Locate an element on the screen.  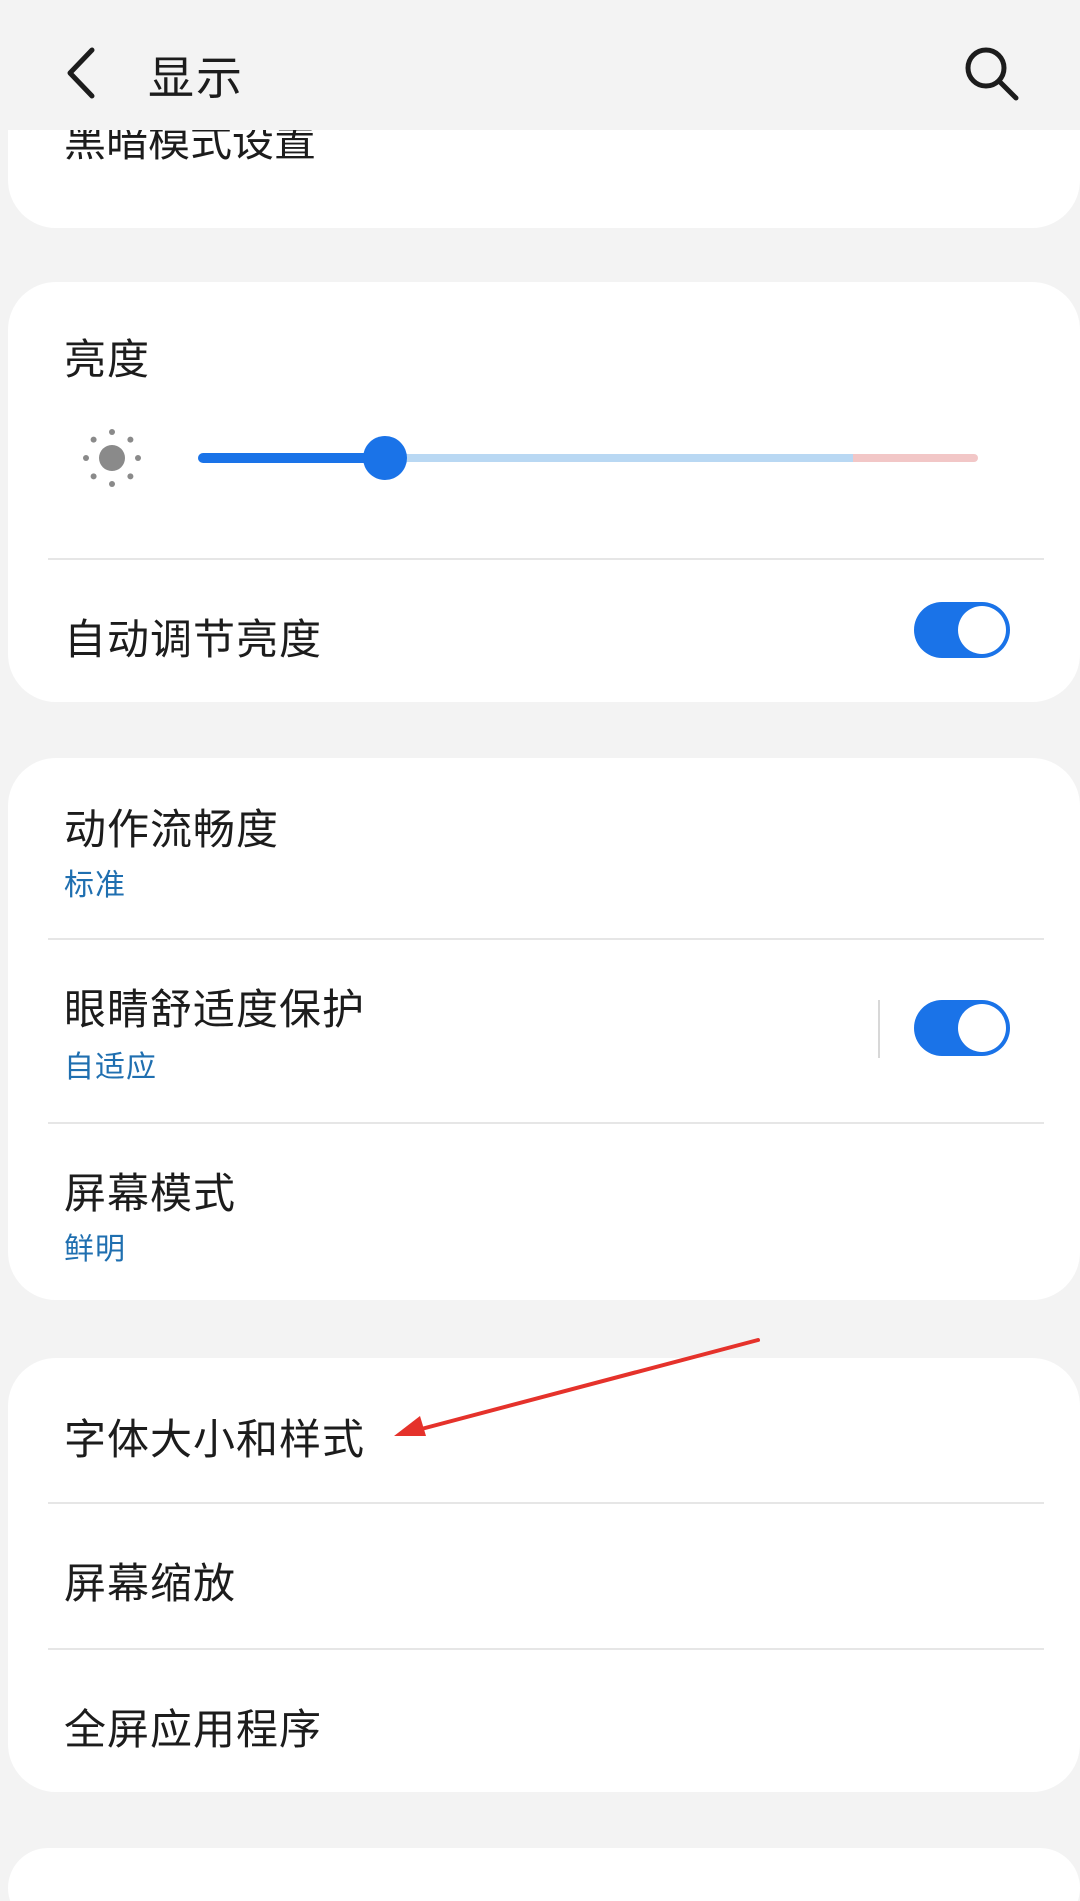
brightness-slider-thumb is located at coordinates (385, 458).